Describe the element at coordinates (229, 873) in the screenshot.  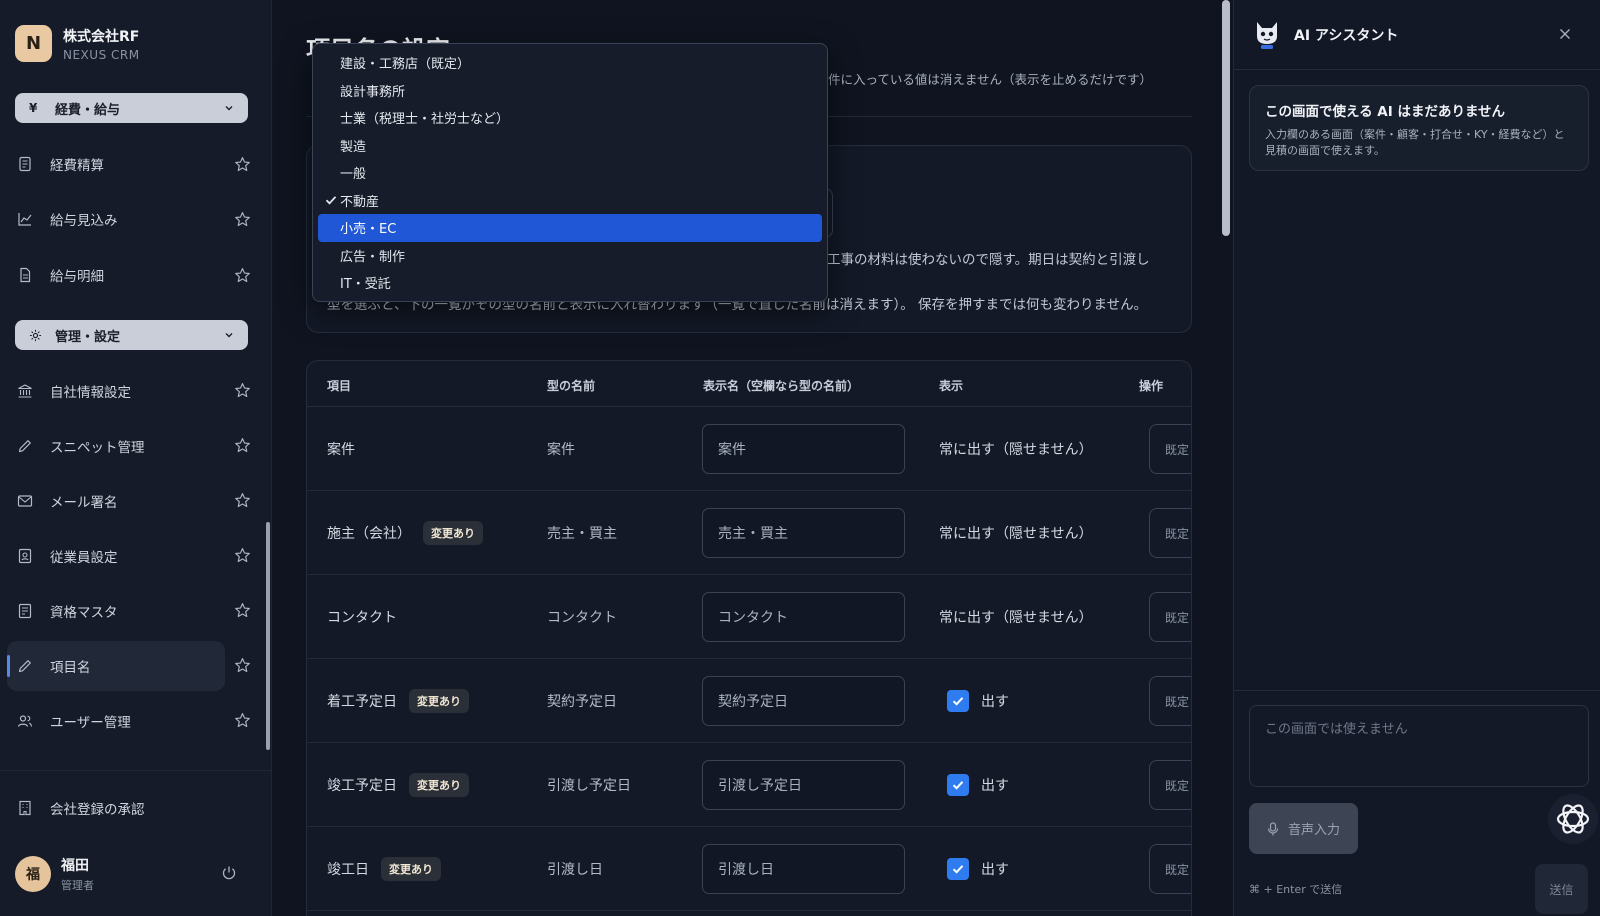
I see `power-icon` at that location.